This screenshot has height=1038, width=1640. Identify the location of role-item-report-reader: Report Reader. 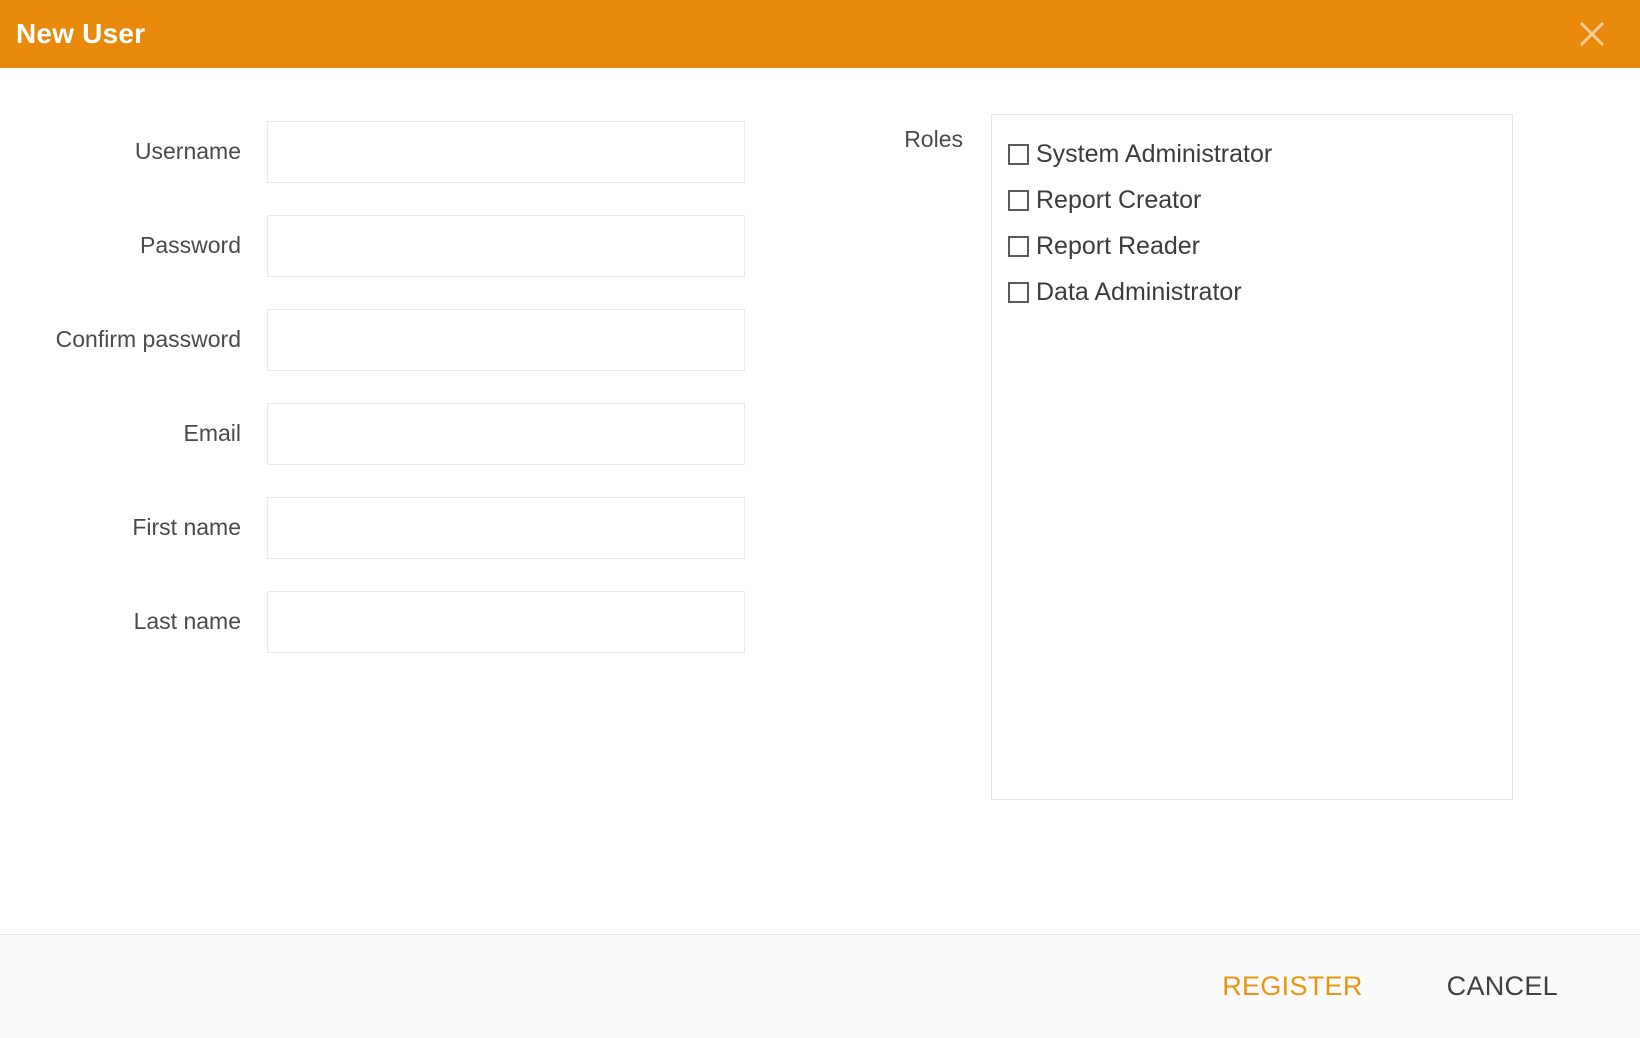
(1260, 246).